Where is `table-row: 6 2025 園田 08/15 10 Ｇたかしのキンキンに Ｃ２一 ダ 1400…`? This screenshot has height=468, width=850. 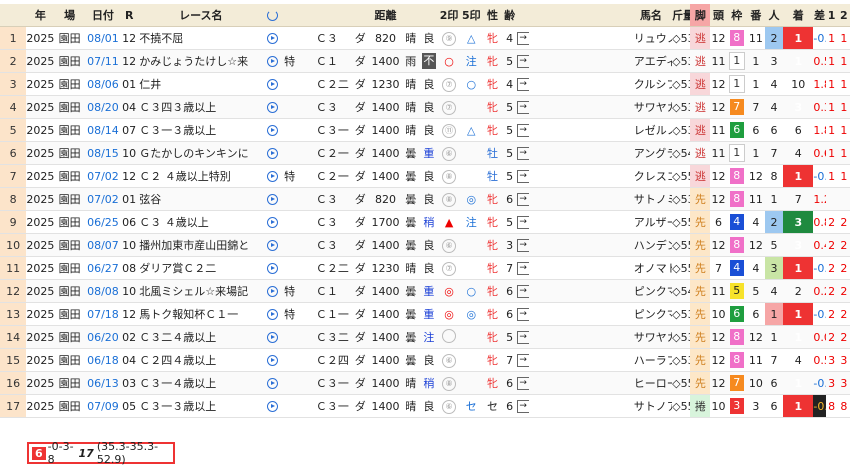
table-row: 6 2025 園田 08/15 10 Ｇたかしのキンキンに Ｃ２一 ダ 1400… is located at coordinates (425, 153).